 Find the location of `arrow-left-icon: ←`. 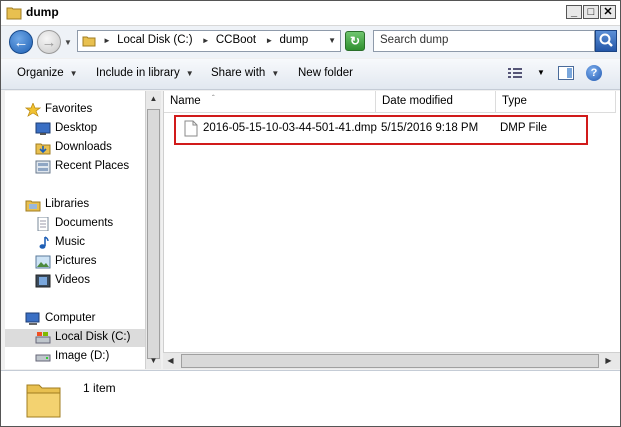

arrow-left-icon: ← is located at coordinates (21, 42).